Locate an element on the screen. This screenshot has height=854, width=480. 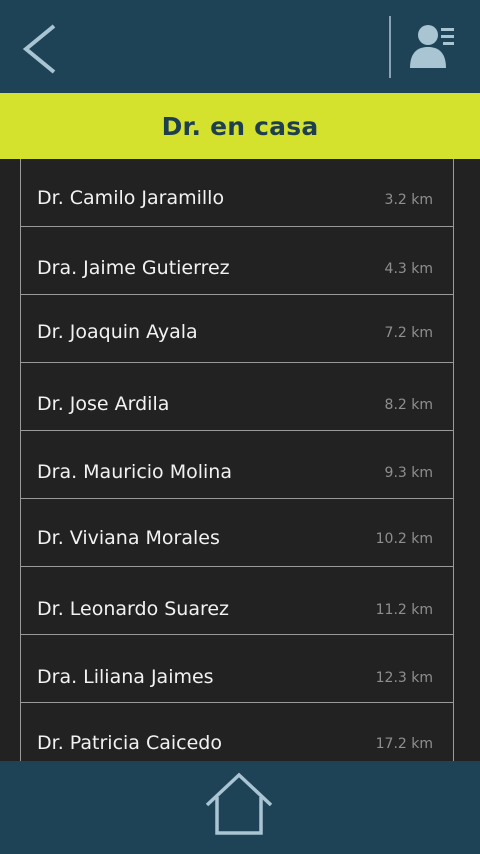
doctor-name: Dr. Joaquin Ayala is located at coordinates (117, 332).